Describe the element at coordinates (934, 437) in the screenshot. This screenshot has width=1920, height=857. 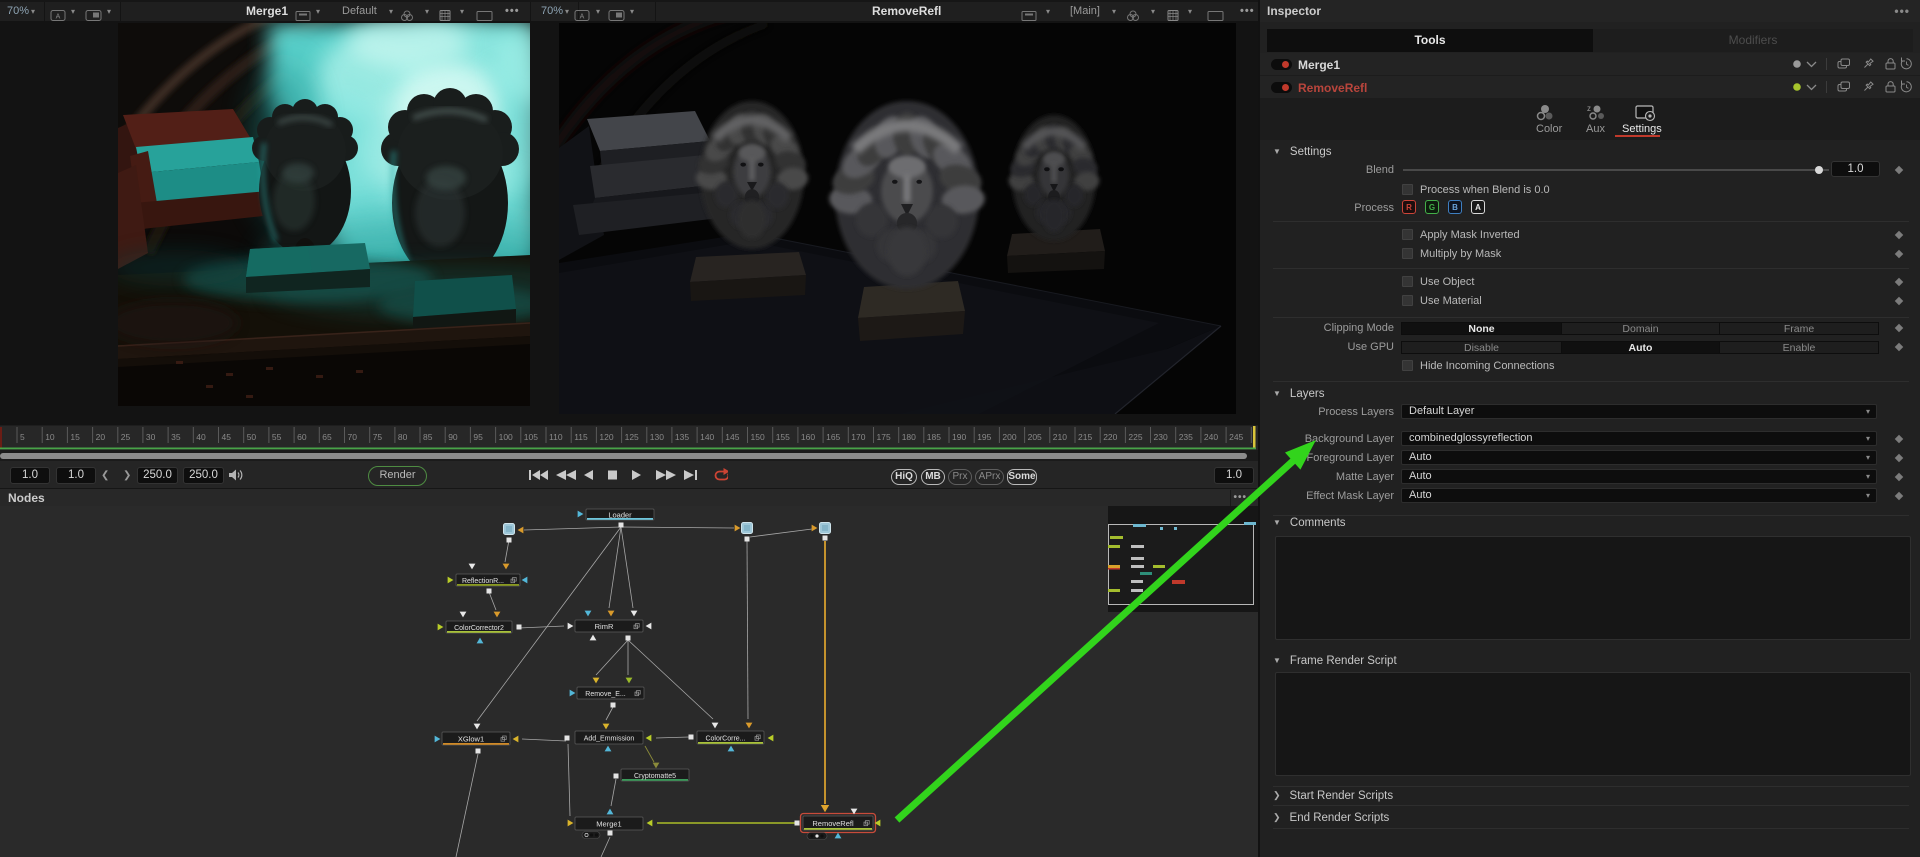
I see `svg-text: 185` at that location.